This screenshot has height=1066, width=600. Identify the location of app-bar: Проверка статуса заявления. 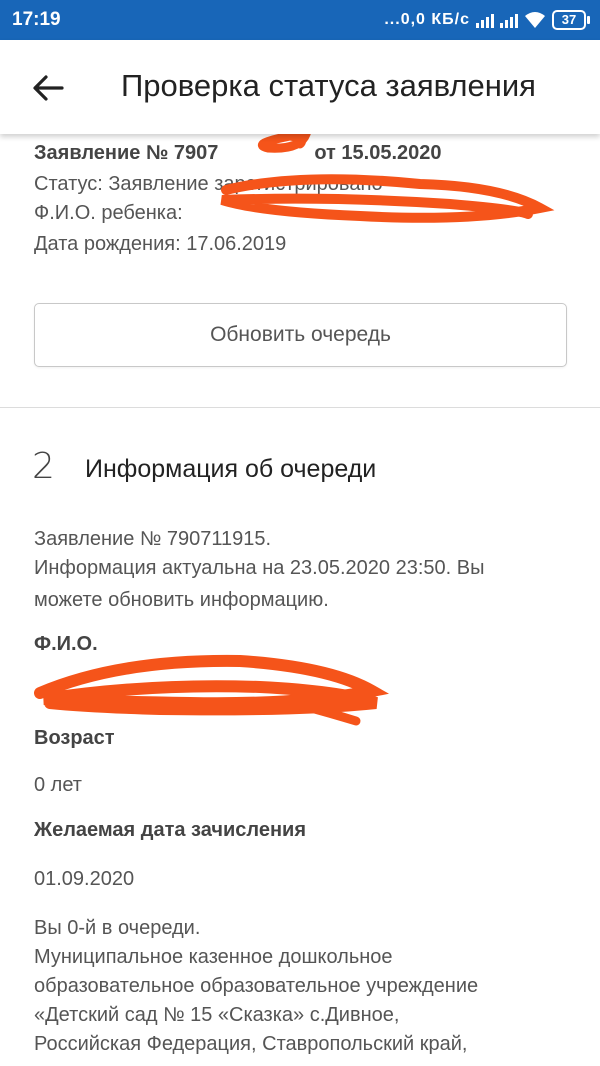
(300, 87).